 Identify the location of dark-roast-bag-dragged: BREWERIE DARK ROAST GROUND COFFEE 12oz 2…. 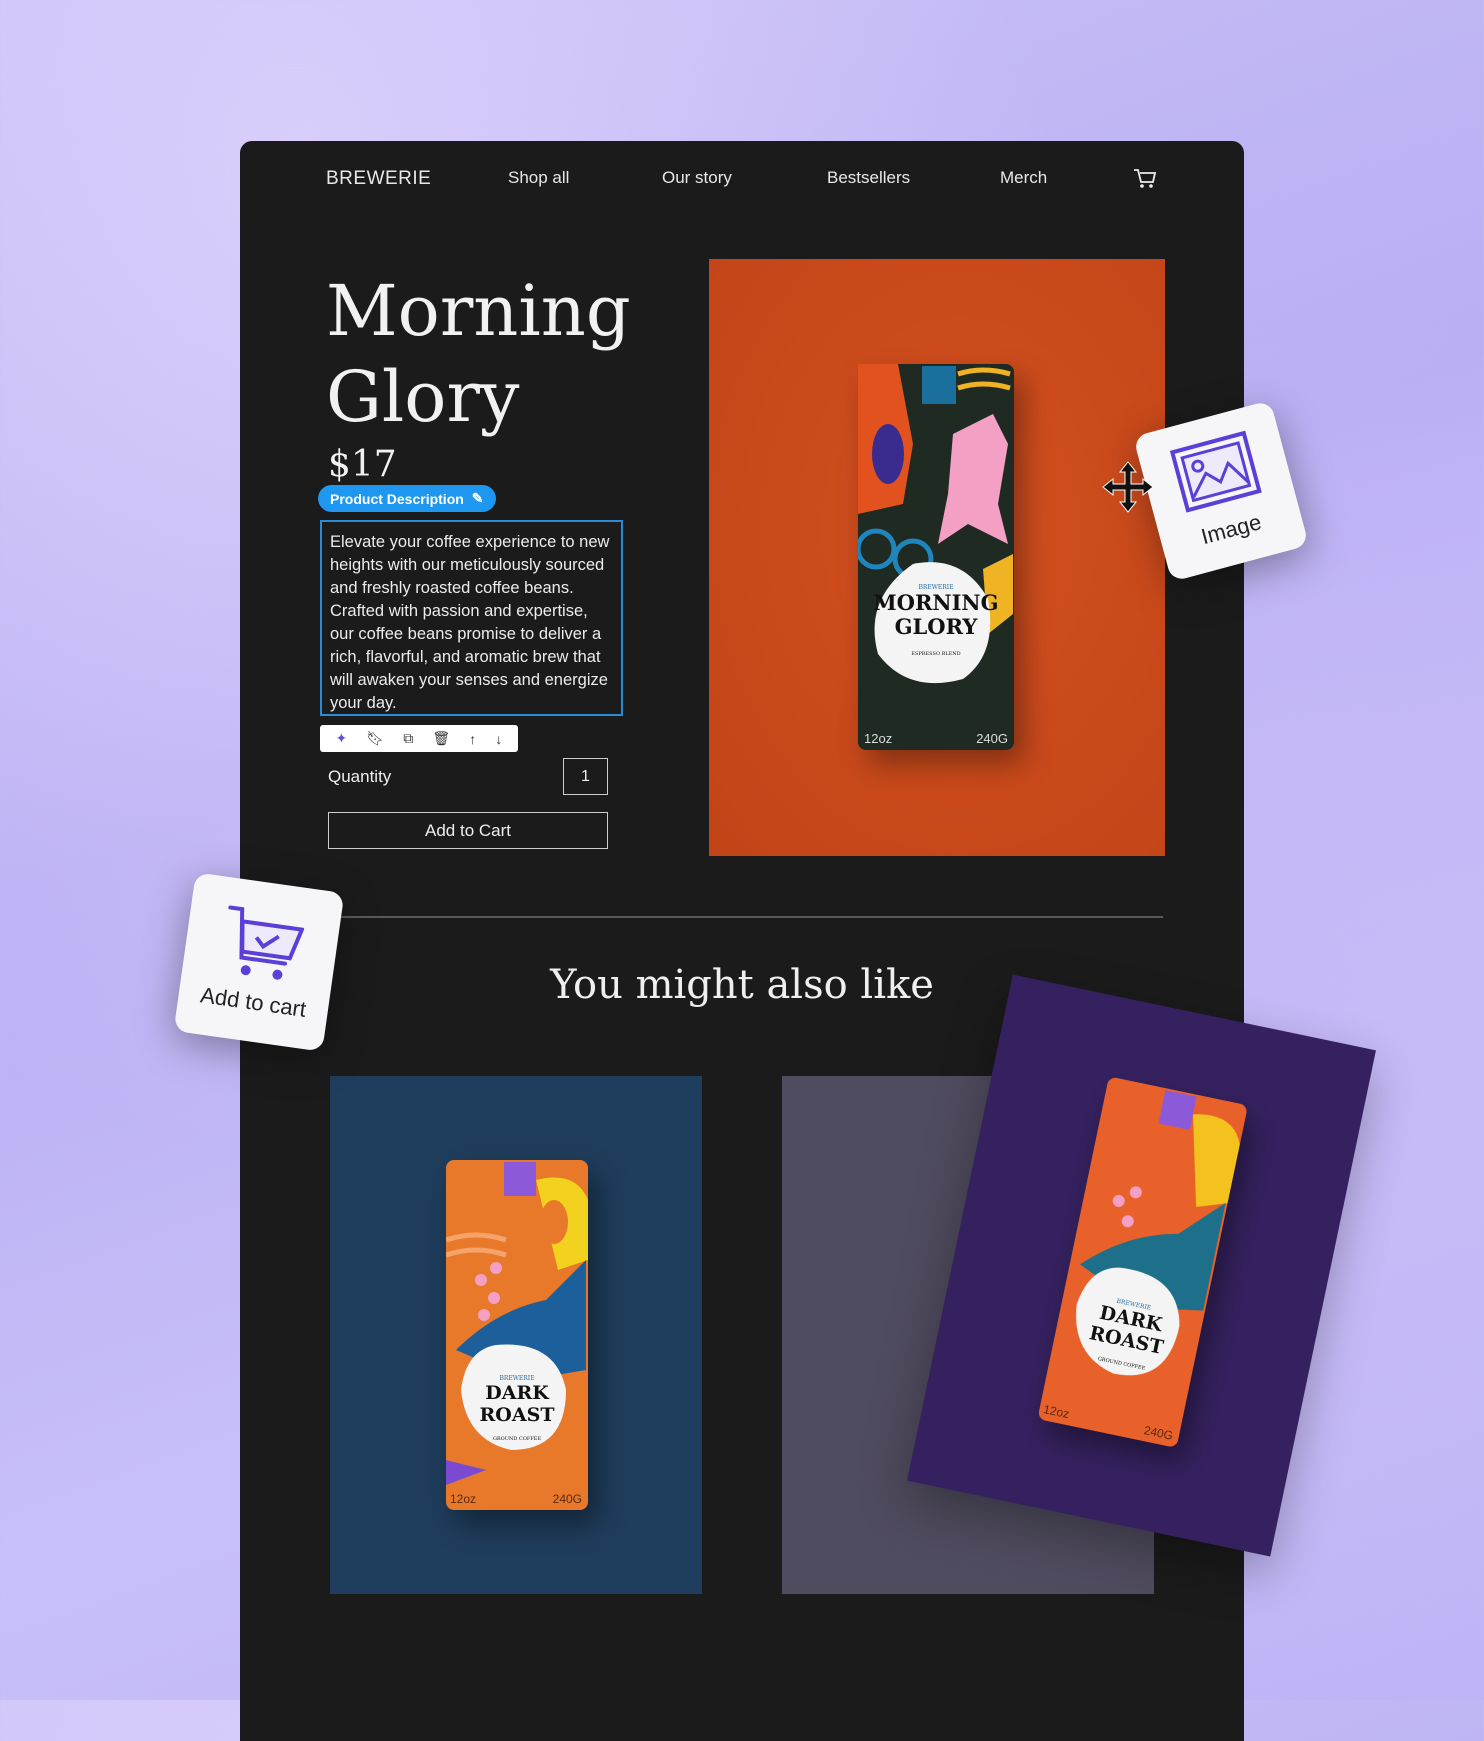
(1142, 1262).